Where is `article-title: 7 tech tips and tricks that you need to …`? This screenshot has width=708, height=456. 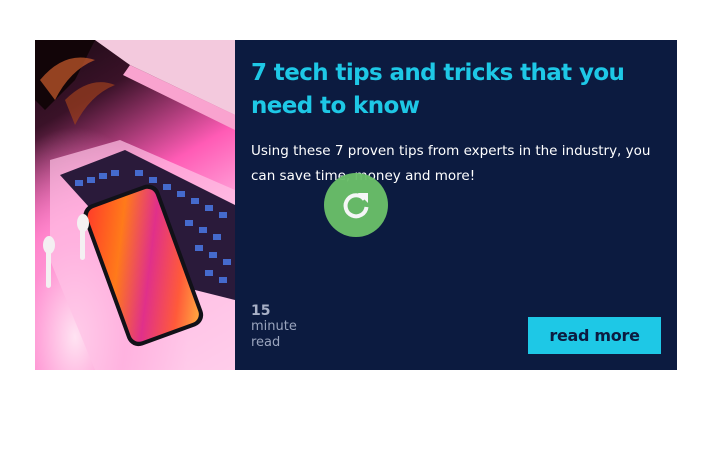 article-title: 7 tech tips and tricks that you need to … is located at coordinates (456, 90).